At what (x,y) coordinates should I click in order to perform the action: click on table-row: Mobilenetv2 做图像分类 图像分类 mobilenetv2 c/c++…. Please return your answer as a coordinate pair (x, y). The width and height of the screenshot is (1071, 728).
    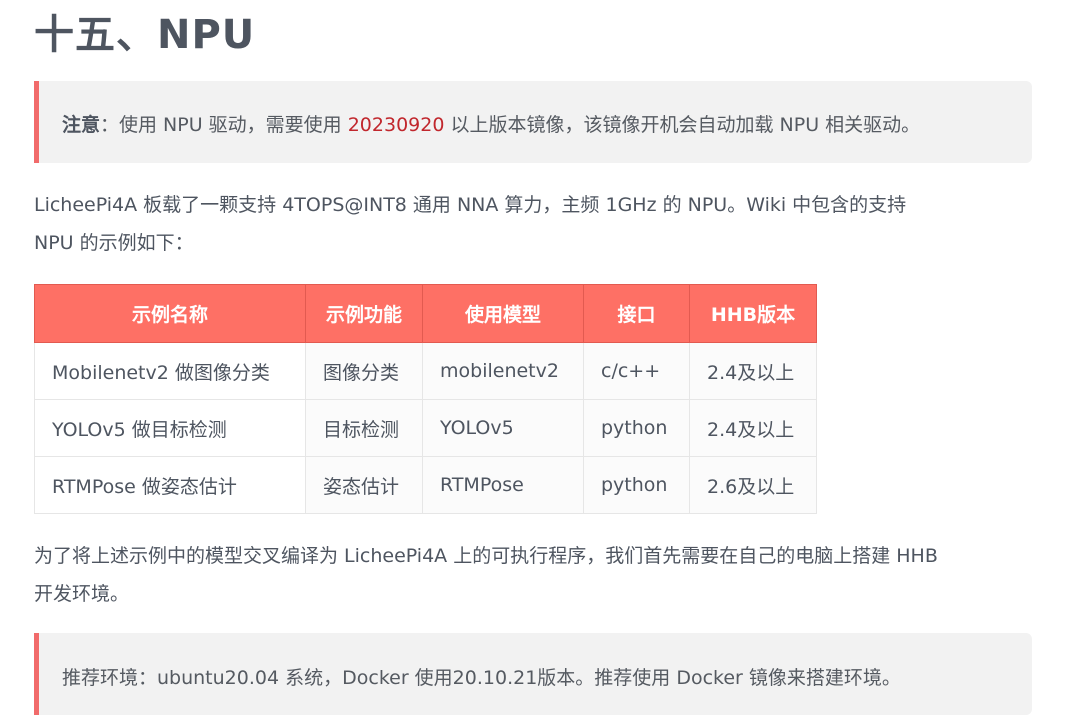
    Looking at the image, I should click on (425, 371).